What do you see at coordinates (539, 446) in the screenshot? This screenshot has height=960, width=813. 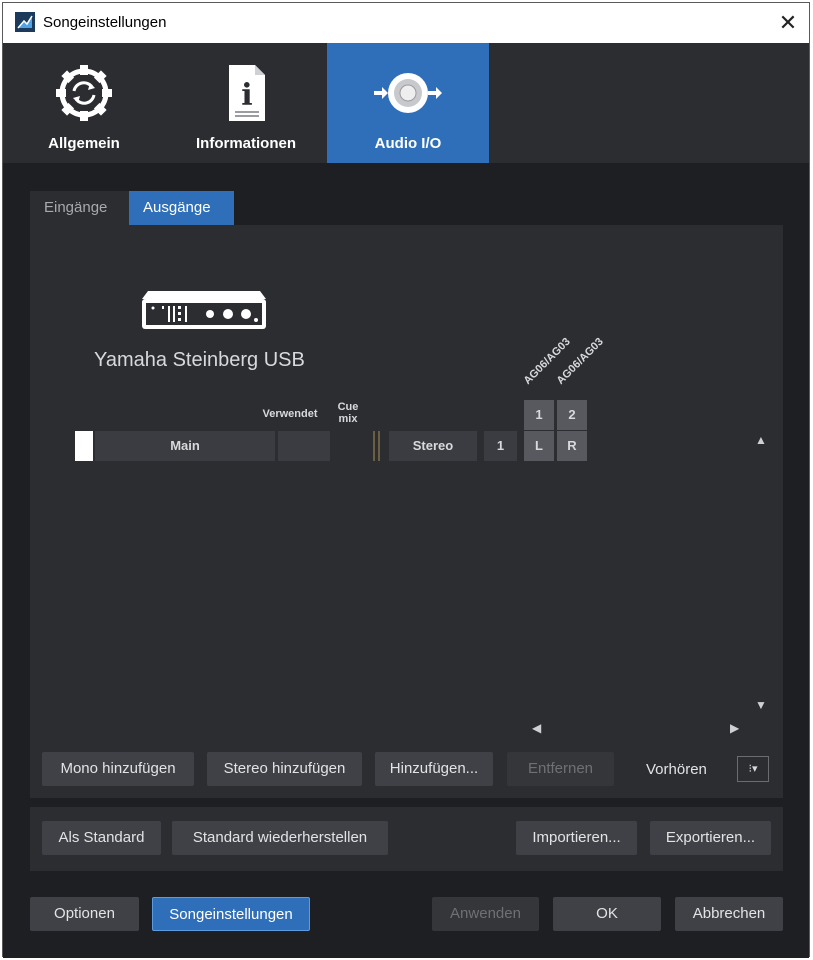 I see `assign-left-cell: L` at bounding box center [539, 446].